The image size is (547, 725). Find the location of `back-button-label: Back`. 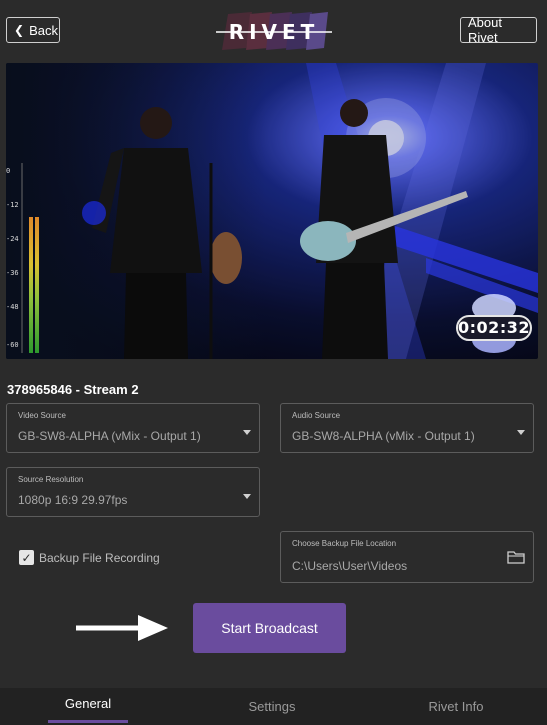

back-button-label: Back is located at coordinates (43, 30).